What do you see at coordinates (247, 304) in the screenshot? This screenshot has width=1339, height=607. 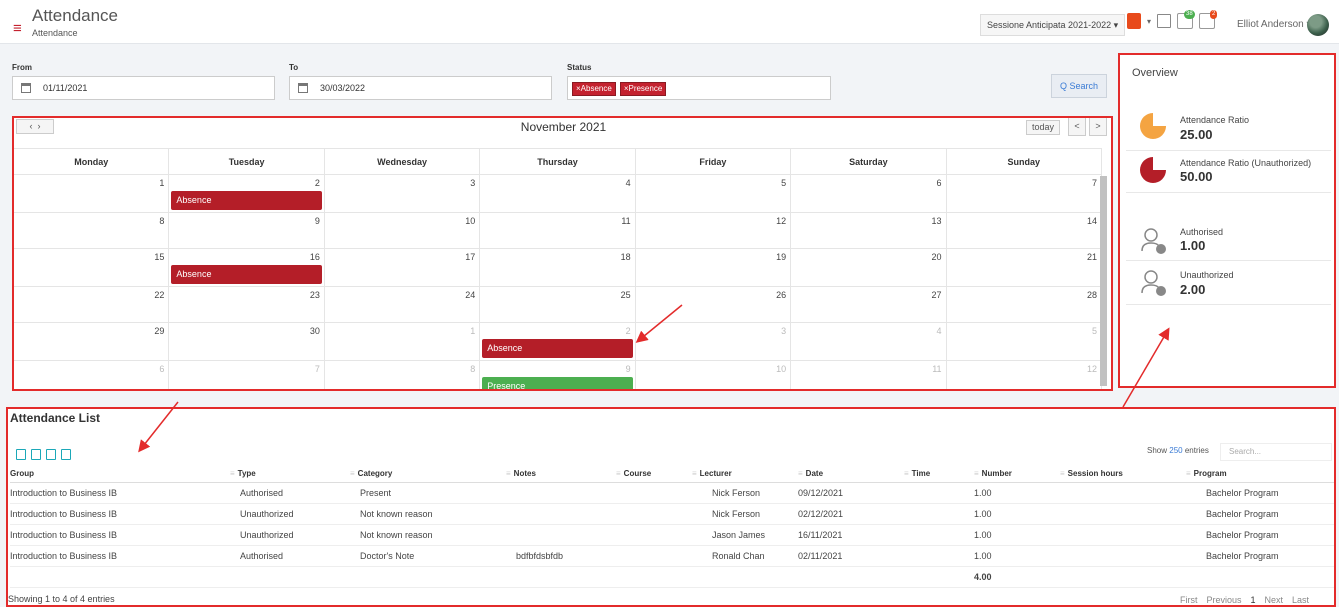 I see `calendar-day: 23` at bounding box center [247, 304].